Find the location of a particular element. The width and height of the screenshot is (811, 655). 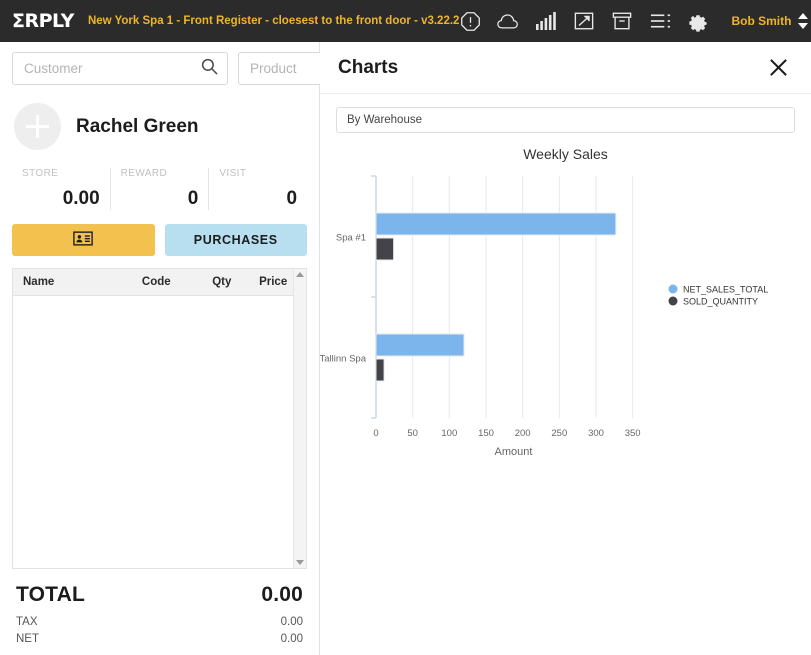

close-icon is located at coordinates (778, 68).